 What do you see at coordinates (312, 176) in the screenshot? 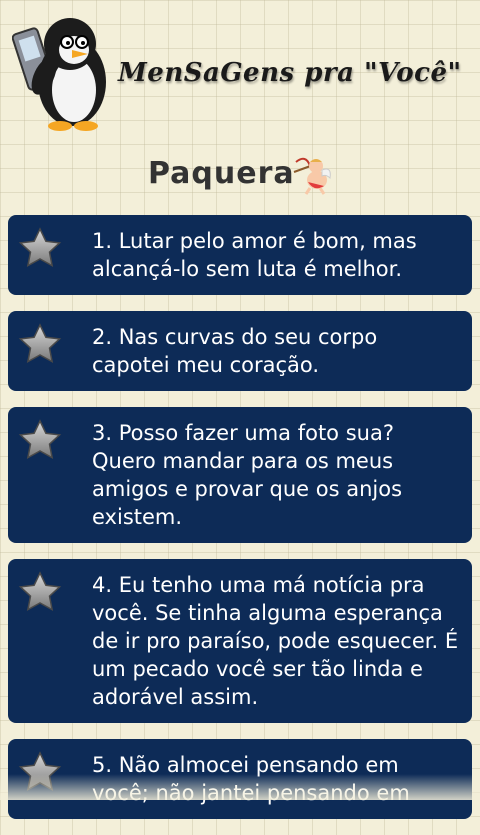
I see `cupid-icon` at bounding box center [312, 176].